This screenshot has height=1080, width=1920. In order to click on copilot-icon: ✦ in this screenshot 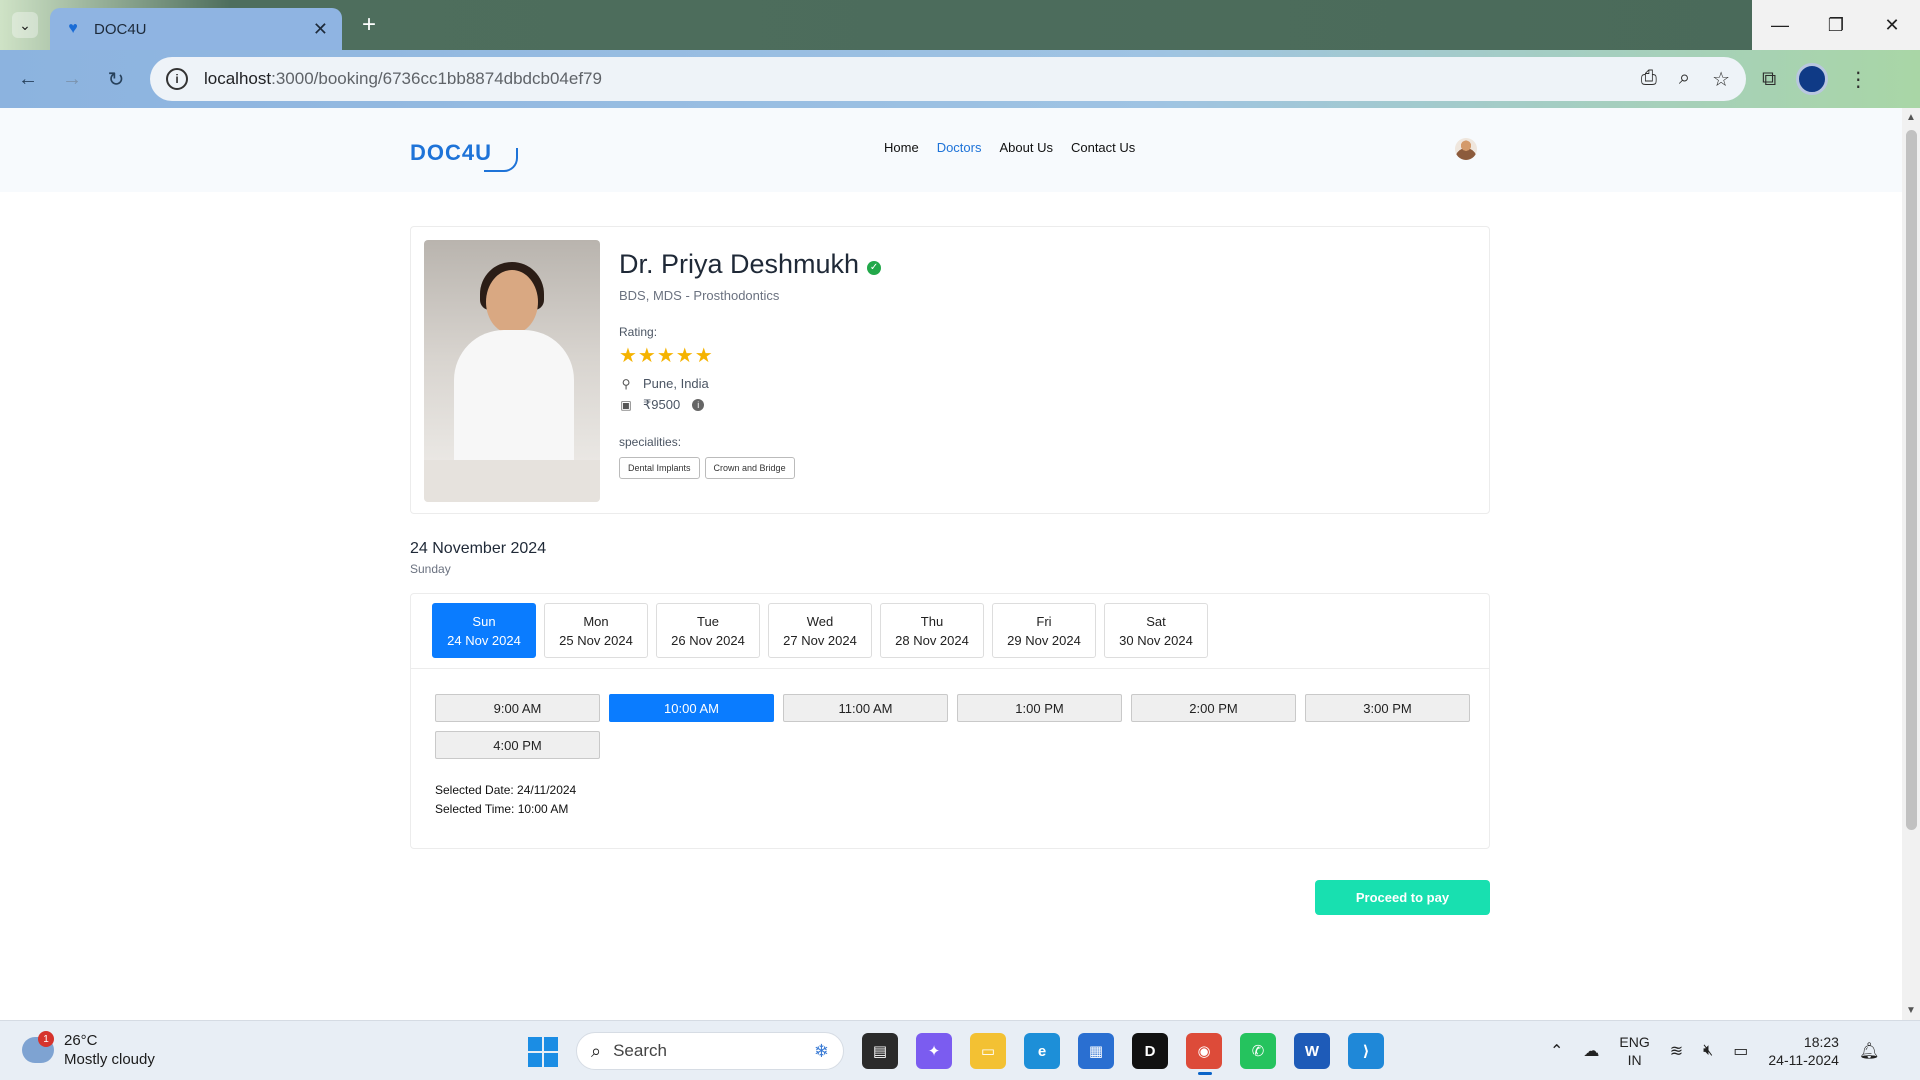, I will do `click(934, 1051)`.